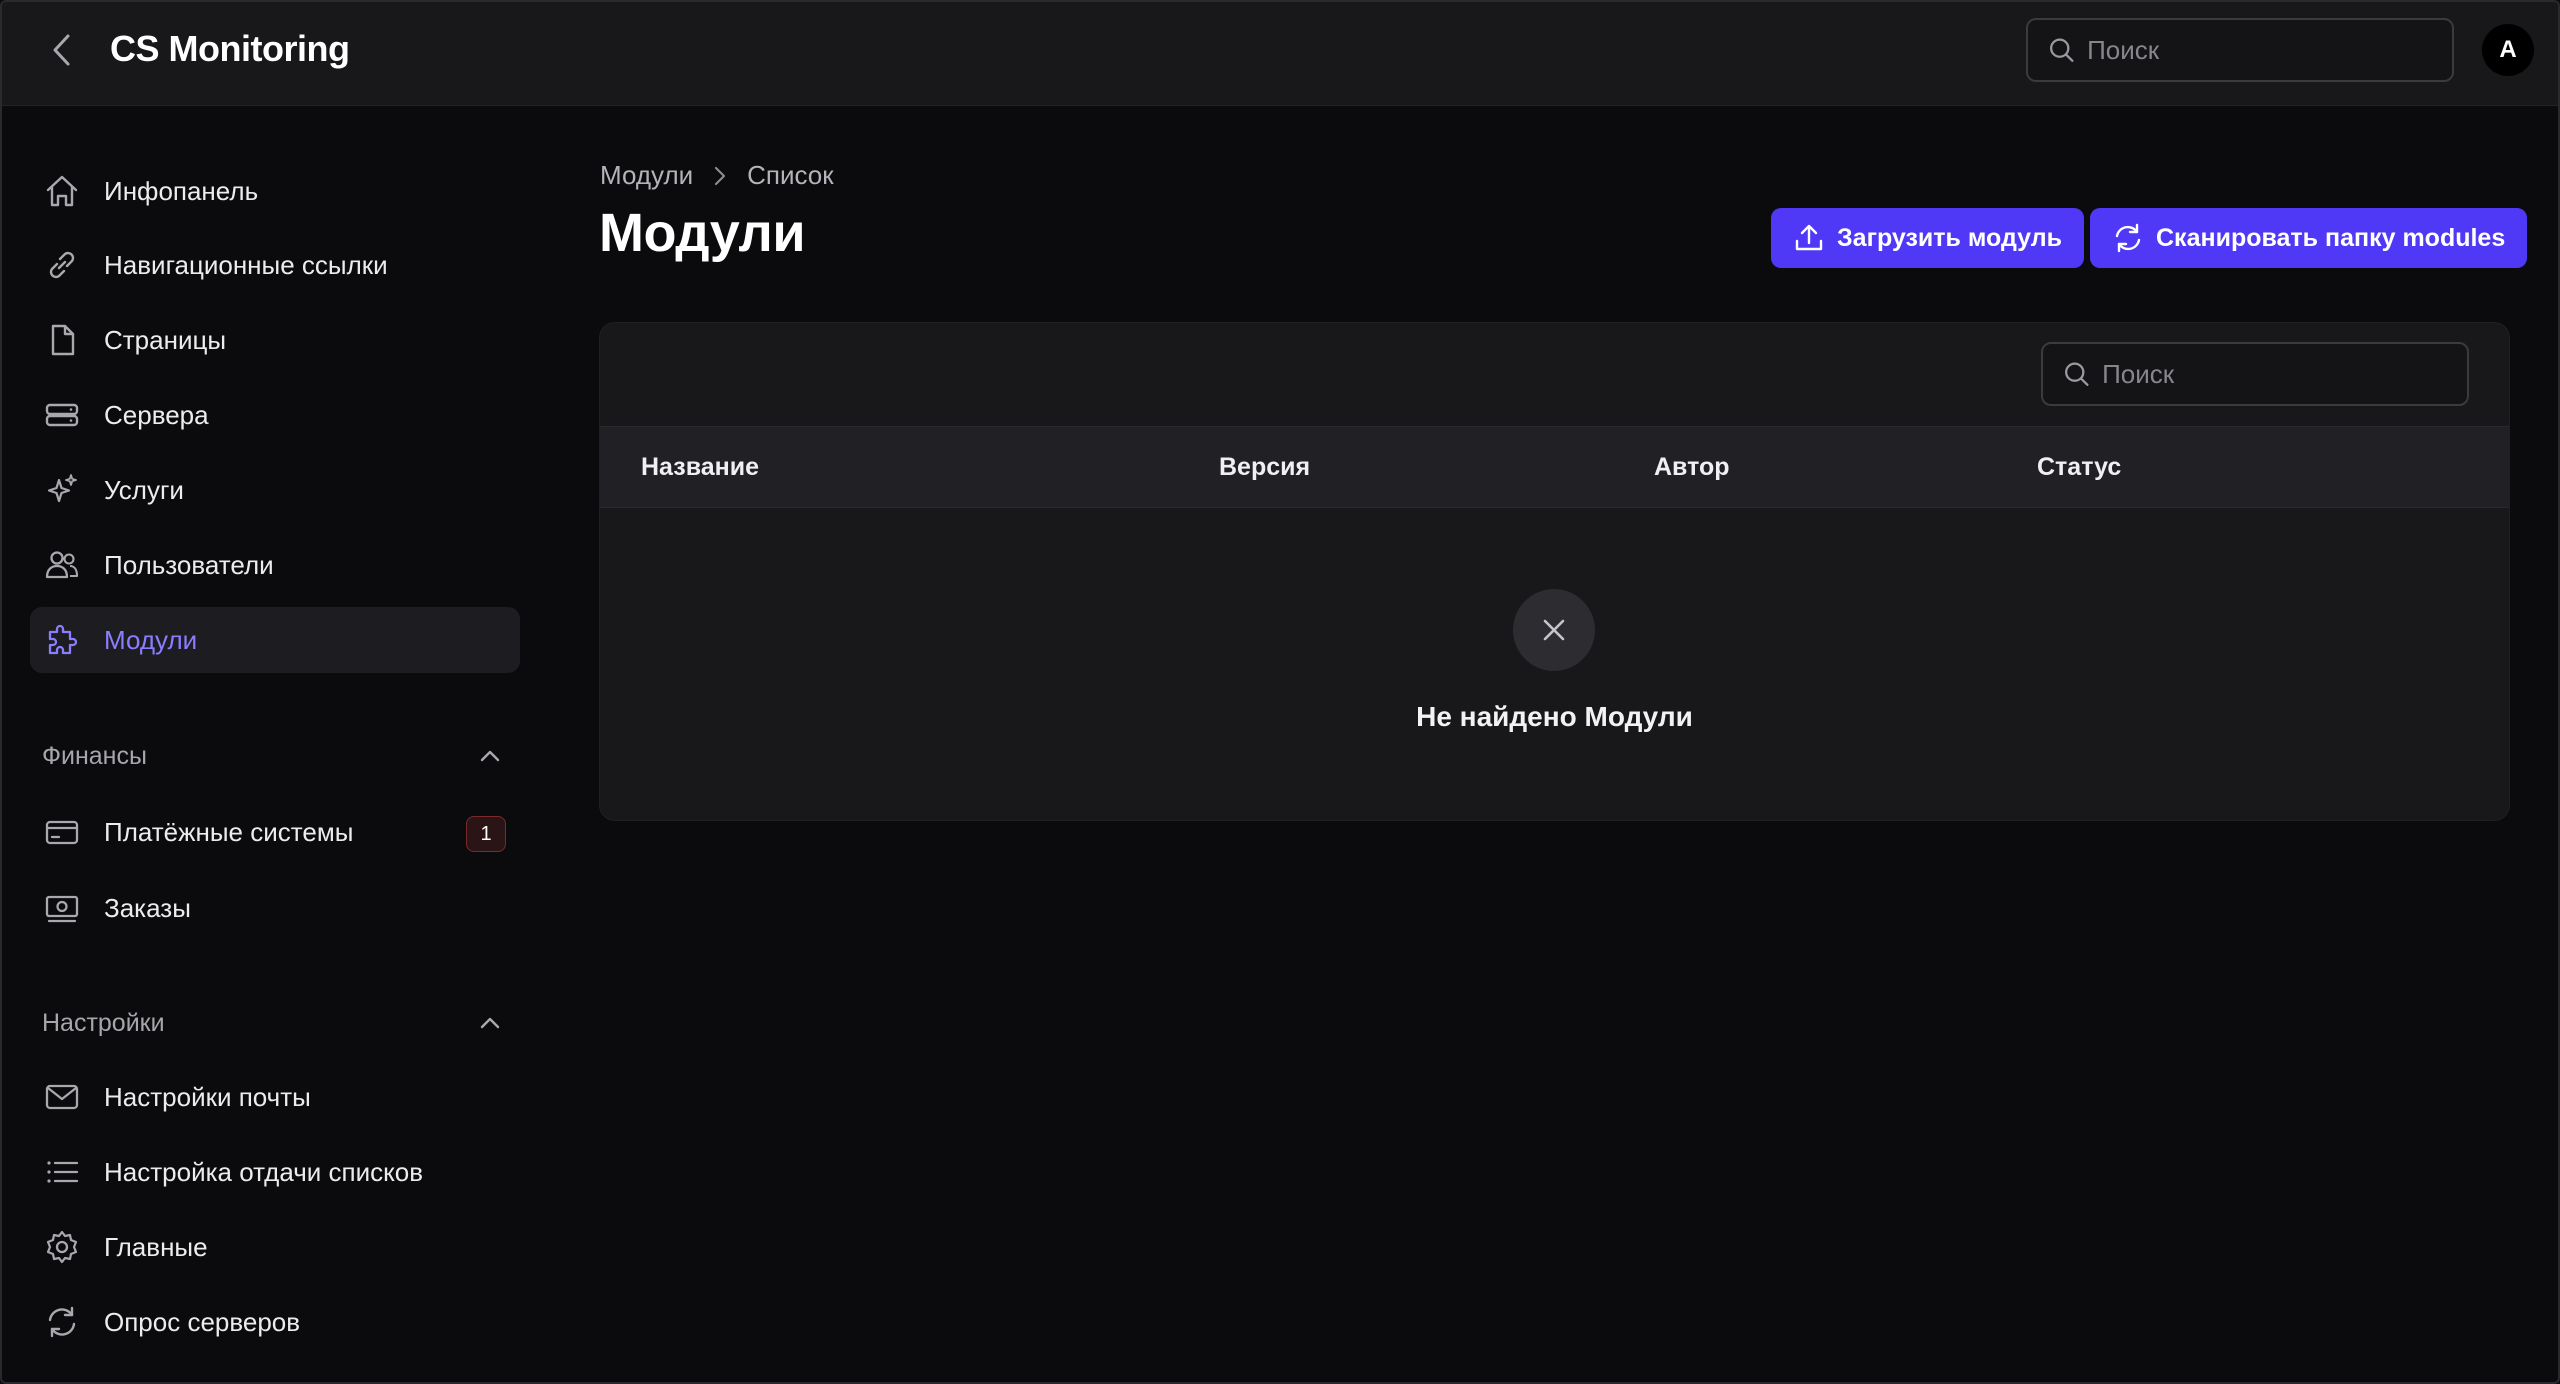  What do you see at coordinates (1554, 716) in the screenshot?
I see `empty-state-text: Не найдено Модули` at bounding box center [1554, 716].